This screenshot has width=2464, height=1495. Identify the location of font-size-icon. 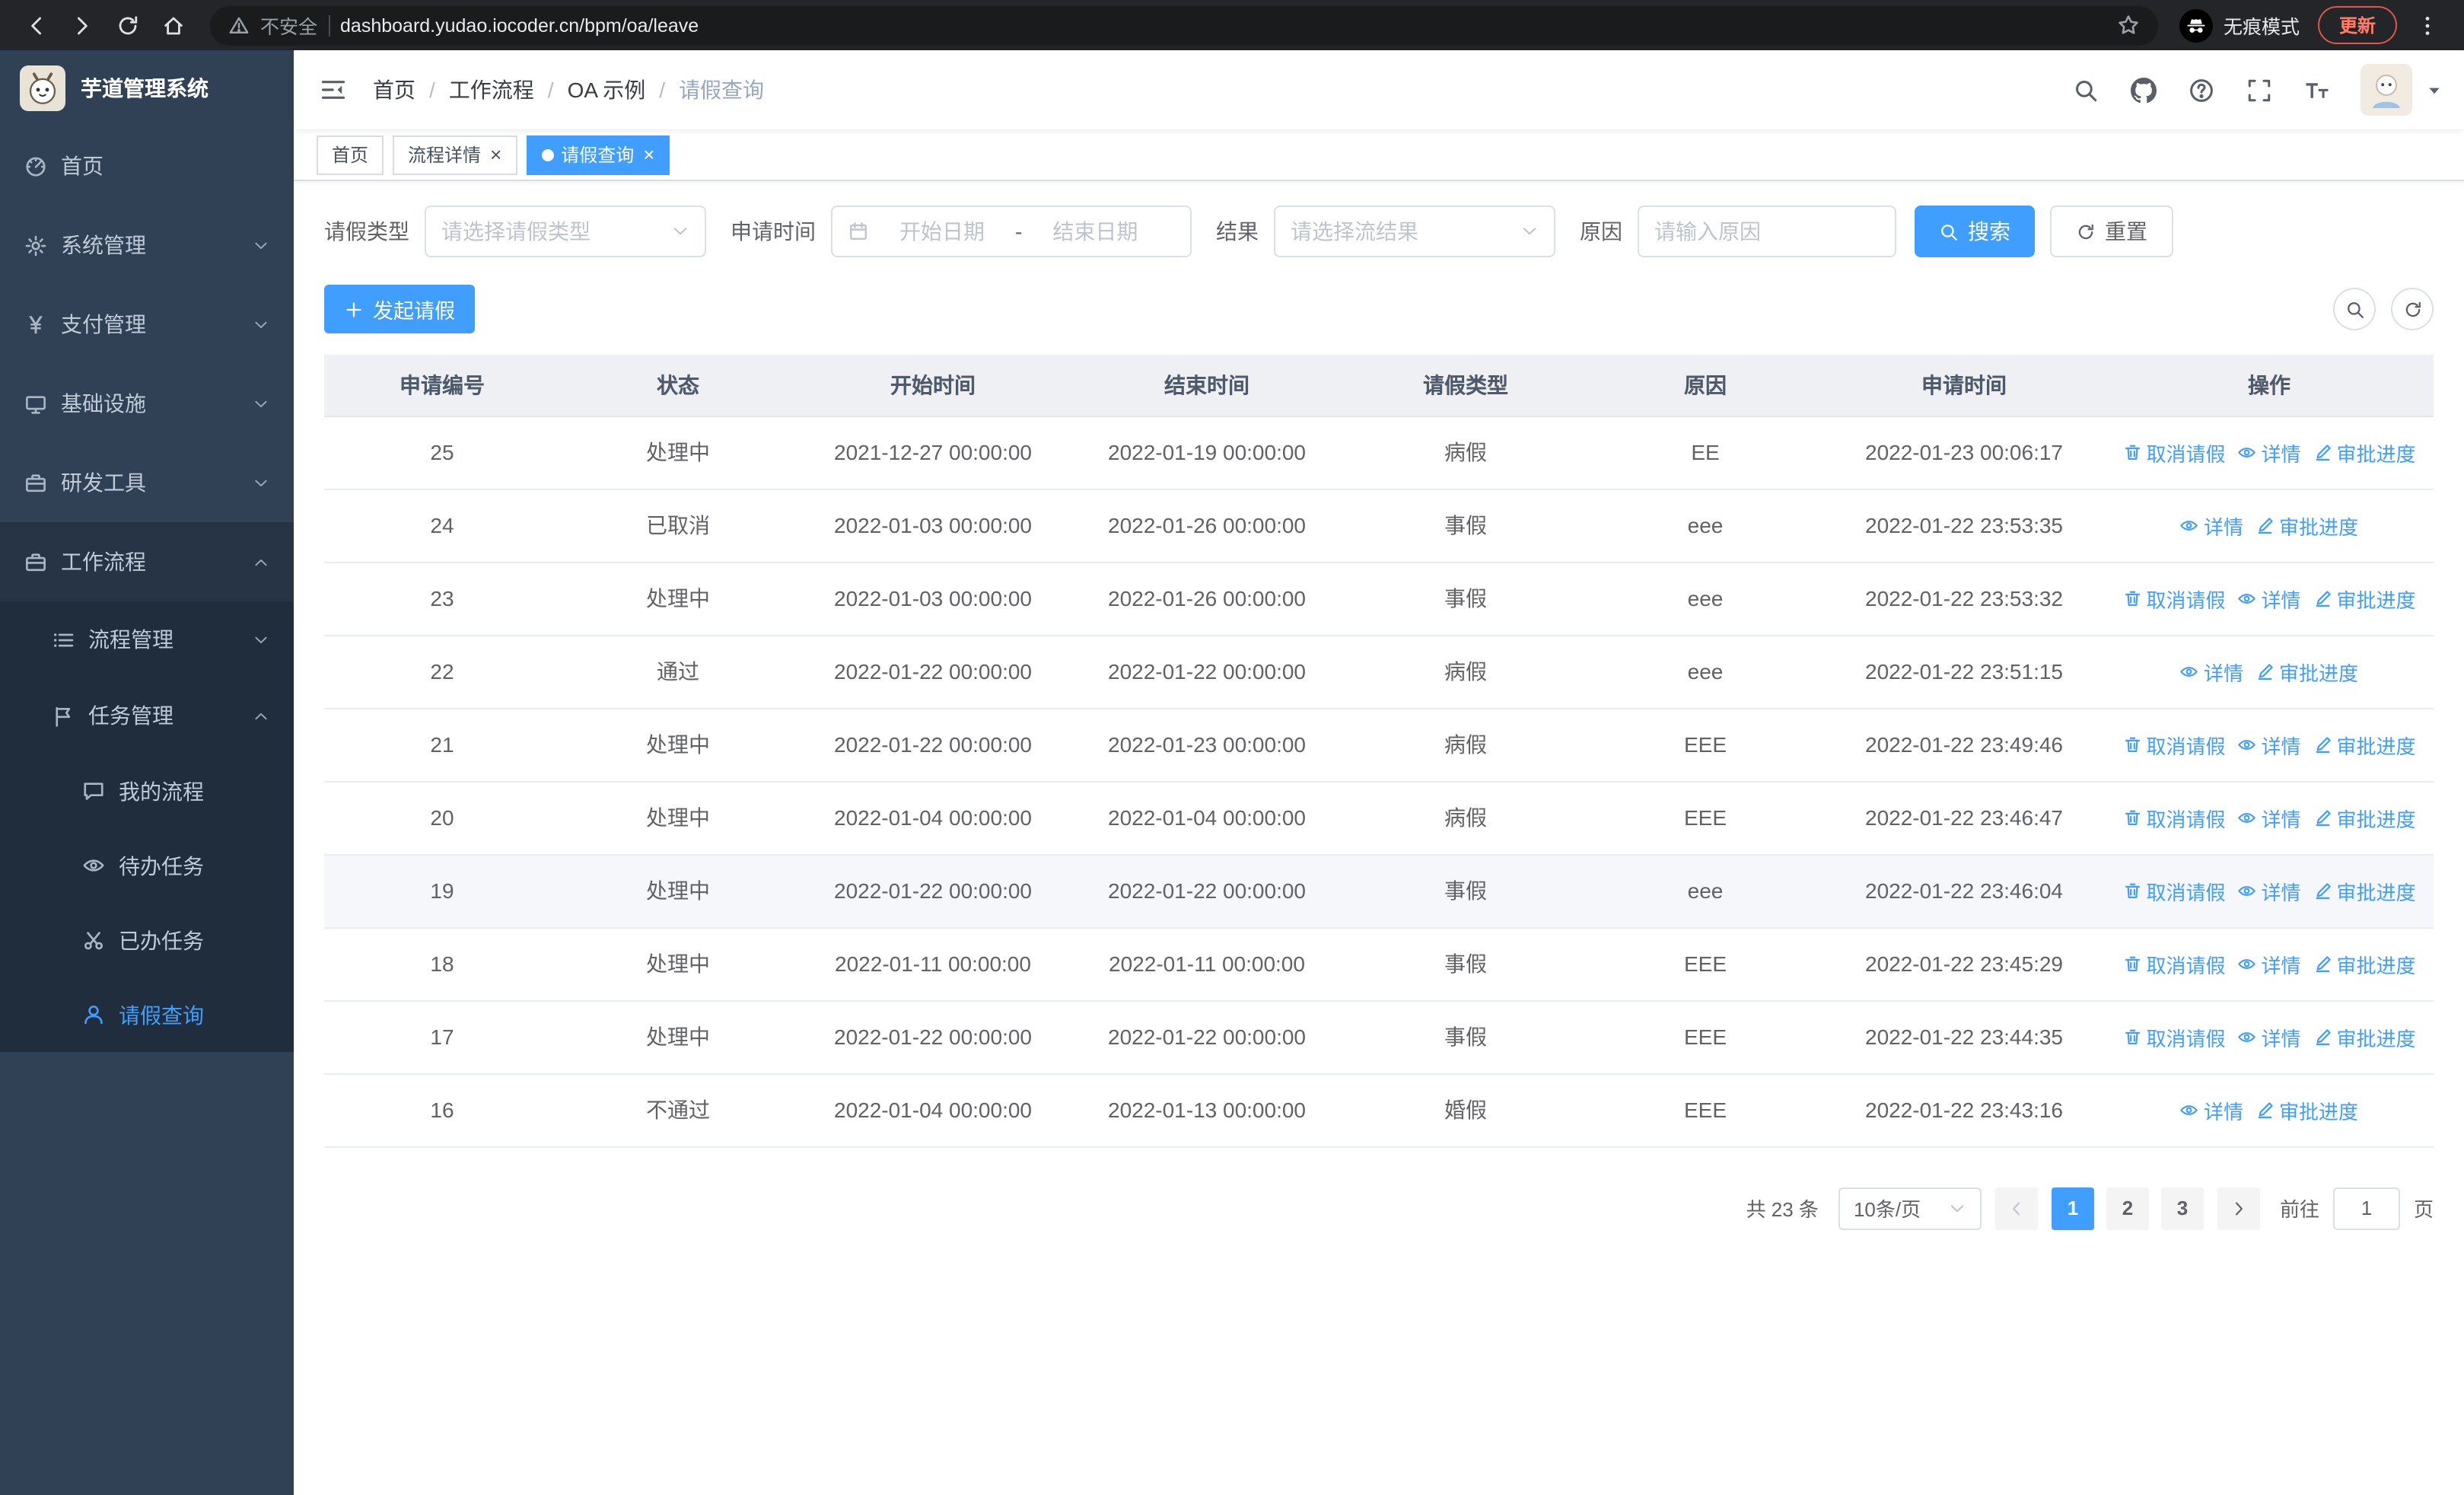
(2316, 90).